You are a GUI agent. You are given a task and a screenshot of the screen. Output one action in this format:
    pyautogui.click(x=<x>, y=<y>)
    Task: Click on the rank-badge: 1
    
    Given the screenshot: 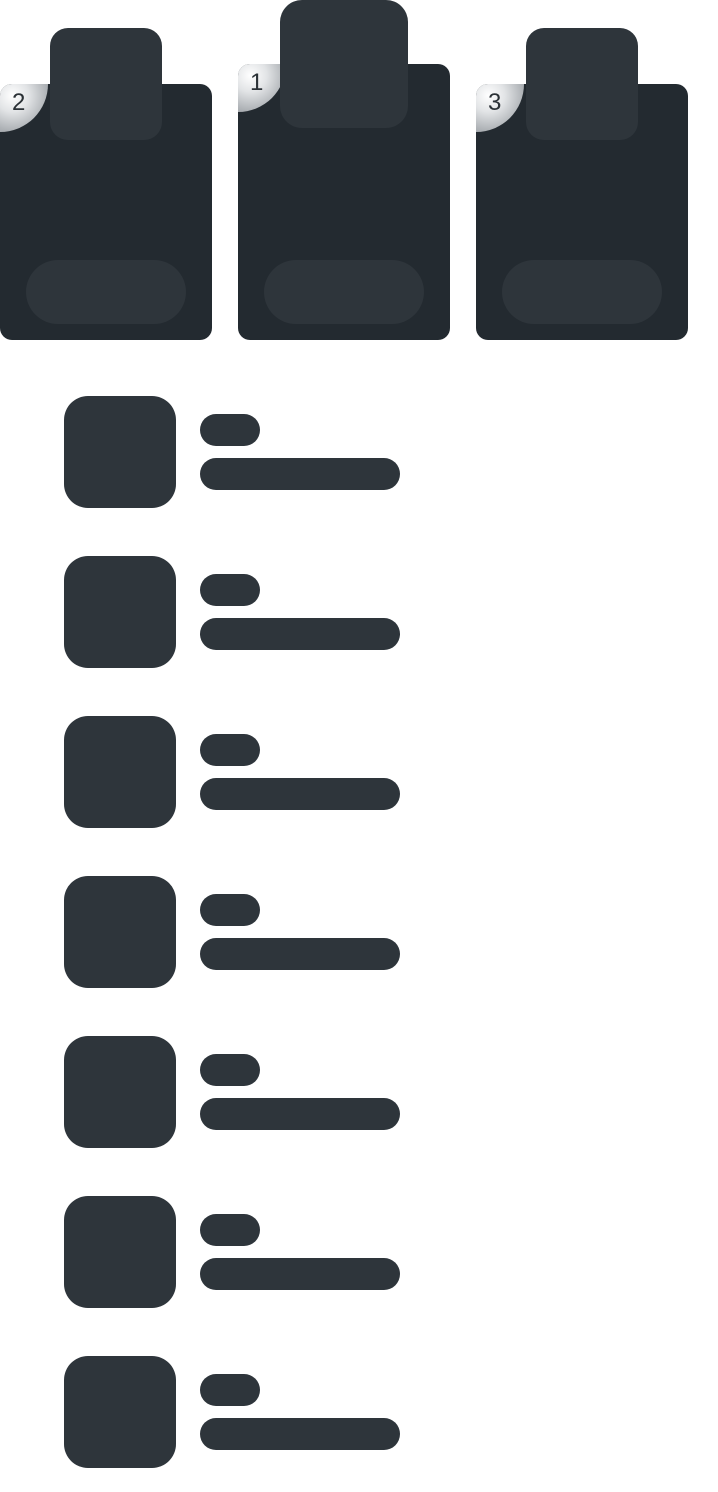 What is the action you would take?
    pyautogui.click(x=262, y=88)
    